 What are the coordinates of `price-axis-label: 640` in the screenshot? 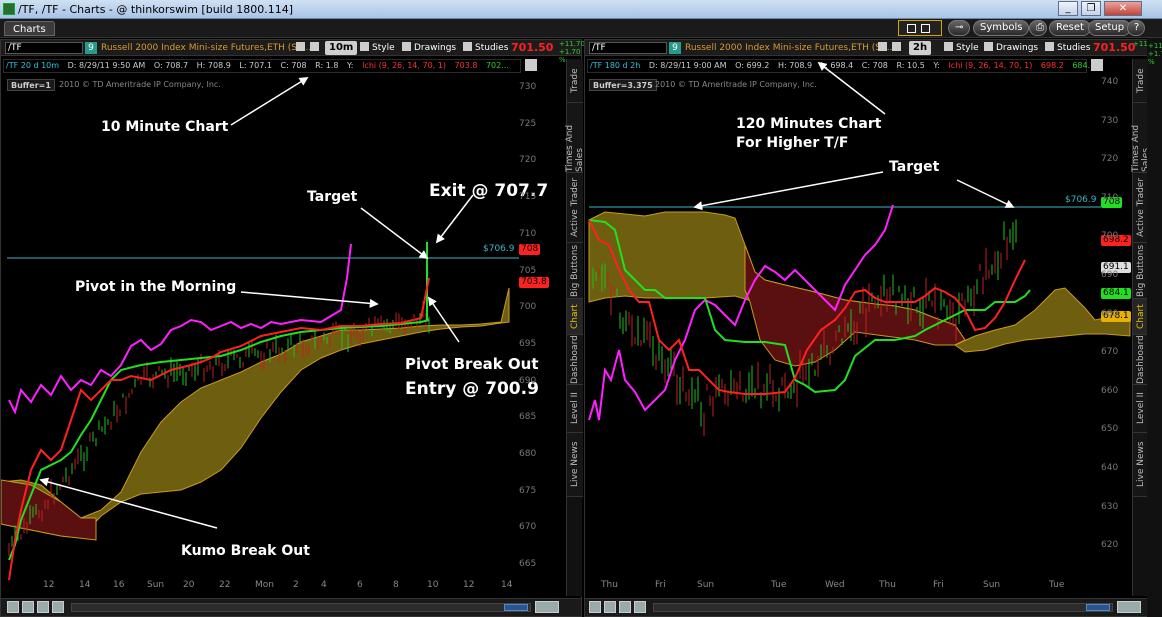 It's located at (1110, 468).